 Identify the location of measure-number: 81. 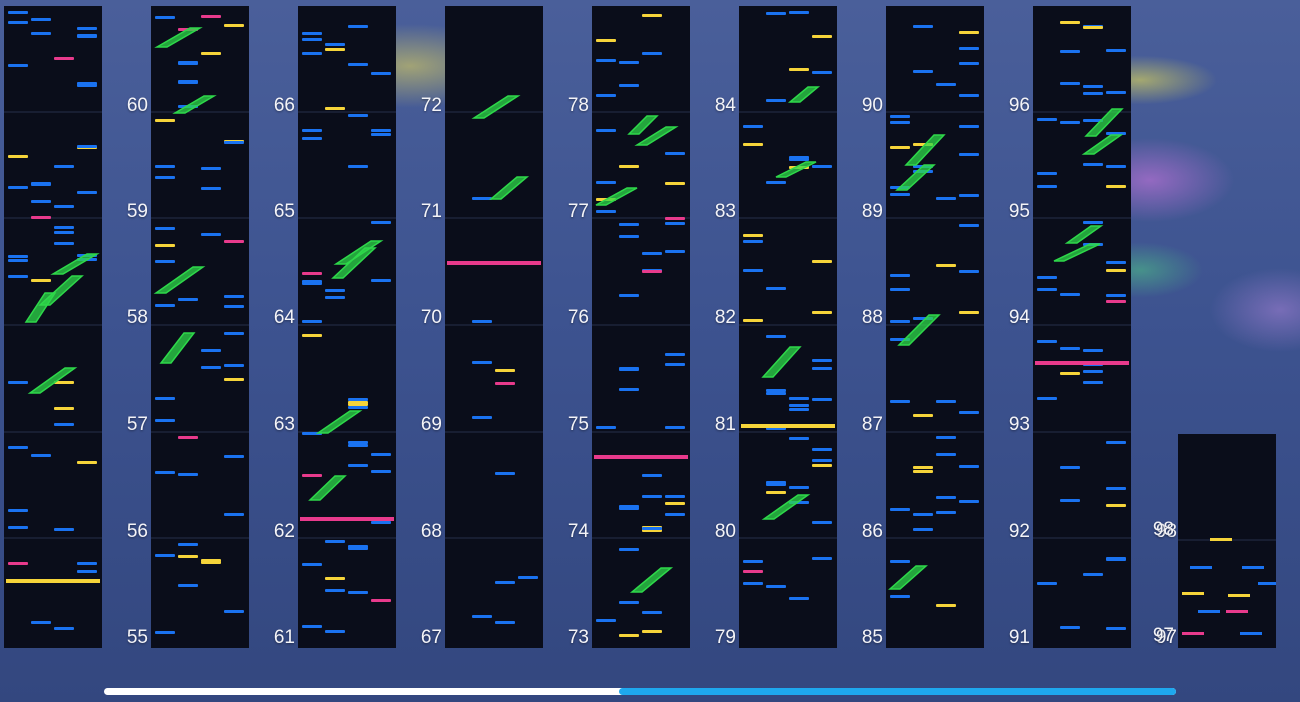
(725, 424).